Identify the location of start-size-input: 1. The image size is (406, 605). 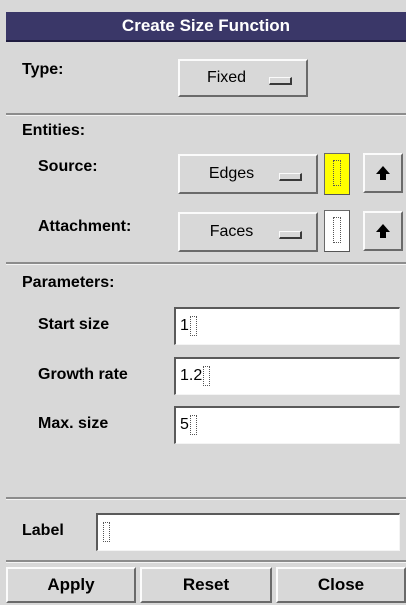
(287, 326).